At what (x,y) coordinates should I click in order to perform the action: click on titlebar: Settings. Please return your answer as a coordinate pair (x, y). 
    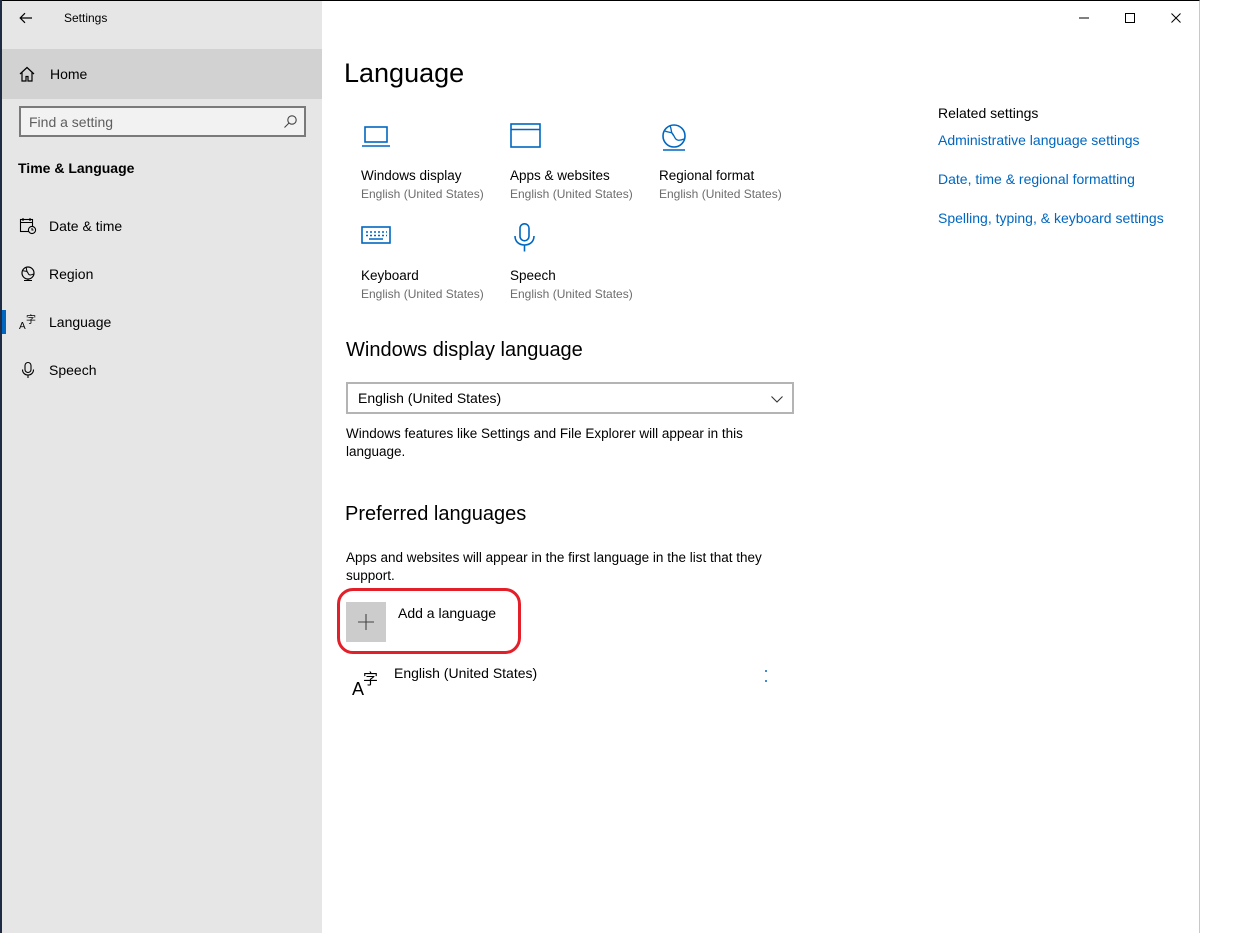
    Looking at the image, I should click on (162, 18).